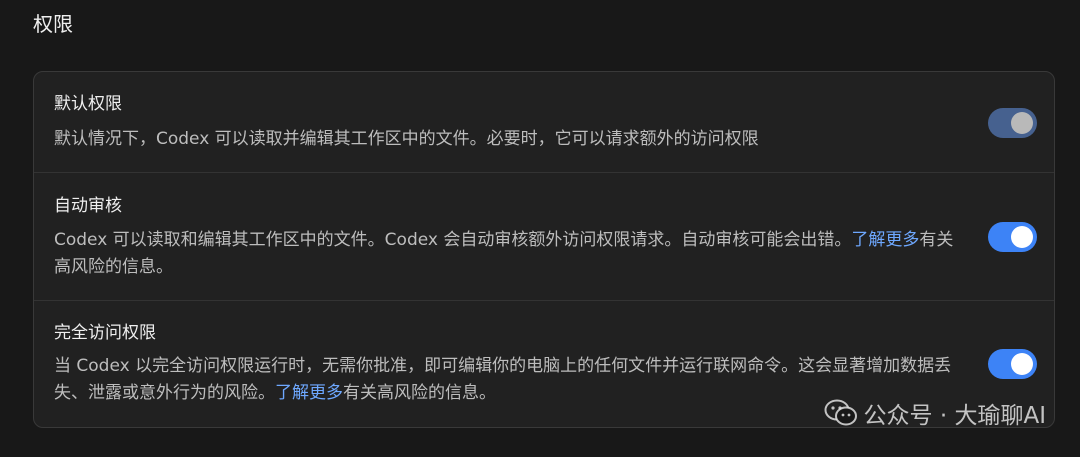 Image resolution: width=1080 pixels, height=457 pixels. Describe the element at coordinates (954, 416) in the screenshot. I see `watermark-text: 公众号 · 大瑜聊AI` at that location.